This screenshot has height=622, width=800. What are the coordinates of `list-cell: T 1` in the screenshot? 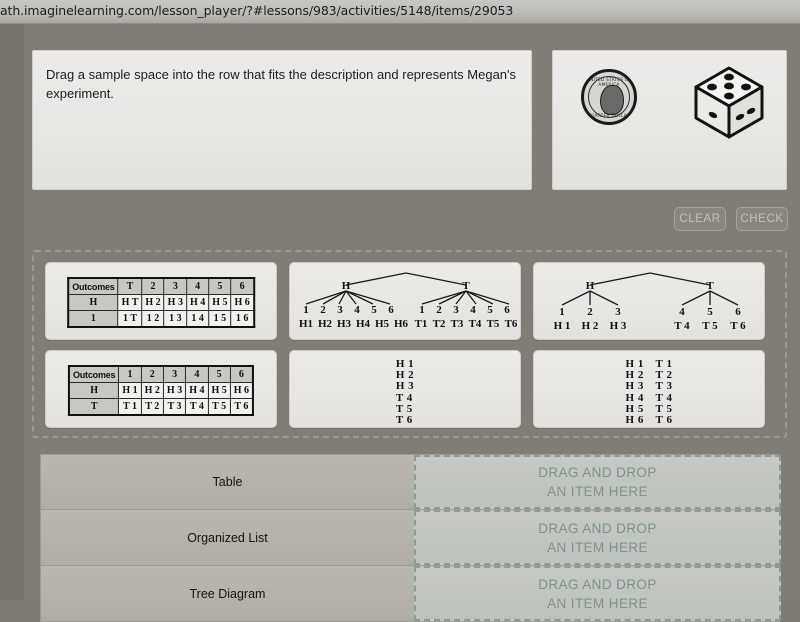 It's located at (664, 364).